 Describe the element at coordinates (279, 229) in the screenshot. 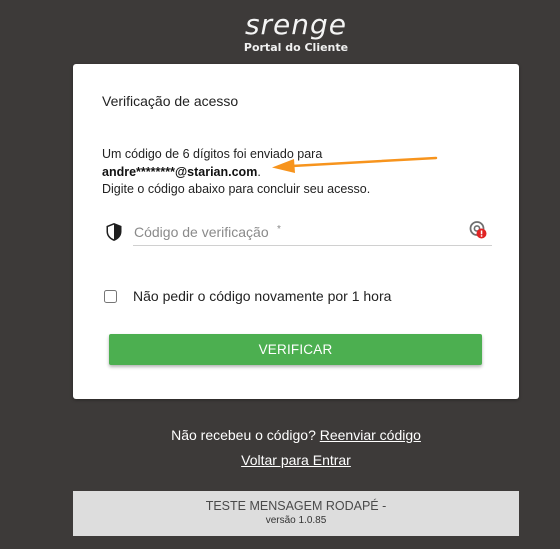

I see `required-marker: *` at that location.